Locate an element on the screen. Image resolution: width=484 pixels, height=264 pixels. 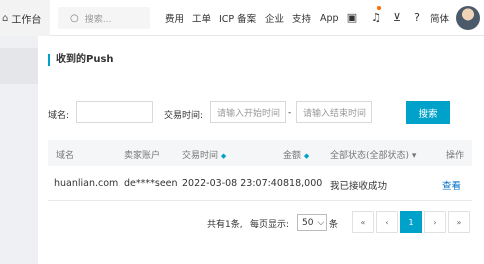
end-time-placeholder: 请输入结束时间 is located at coordinates (335, 113).